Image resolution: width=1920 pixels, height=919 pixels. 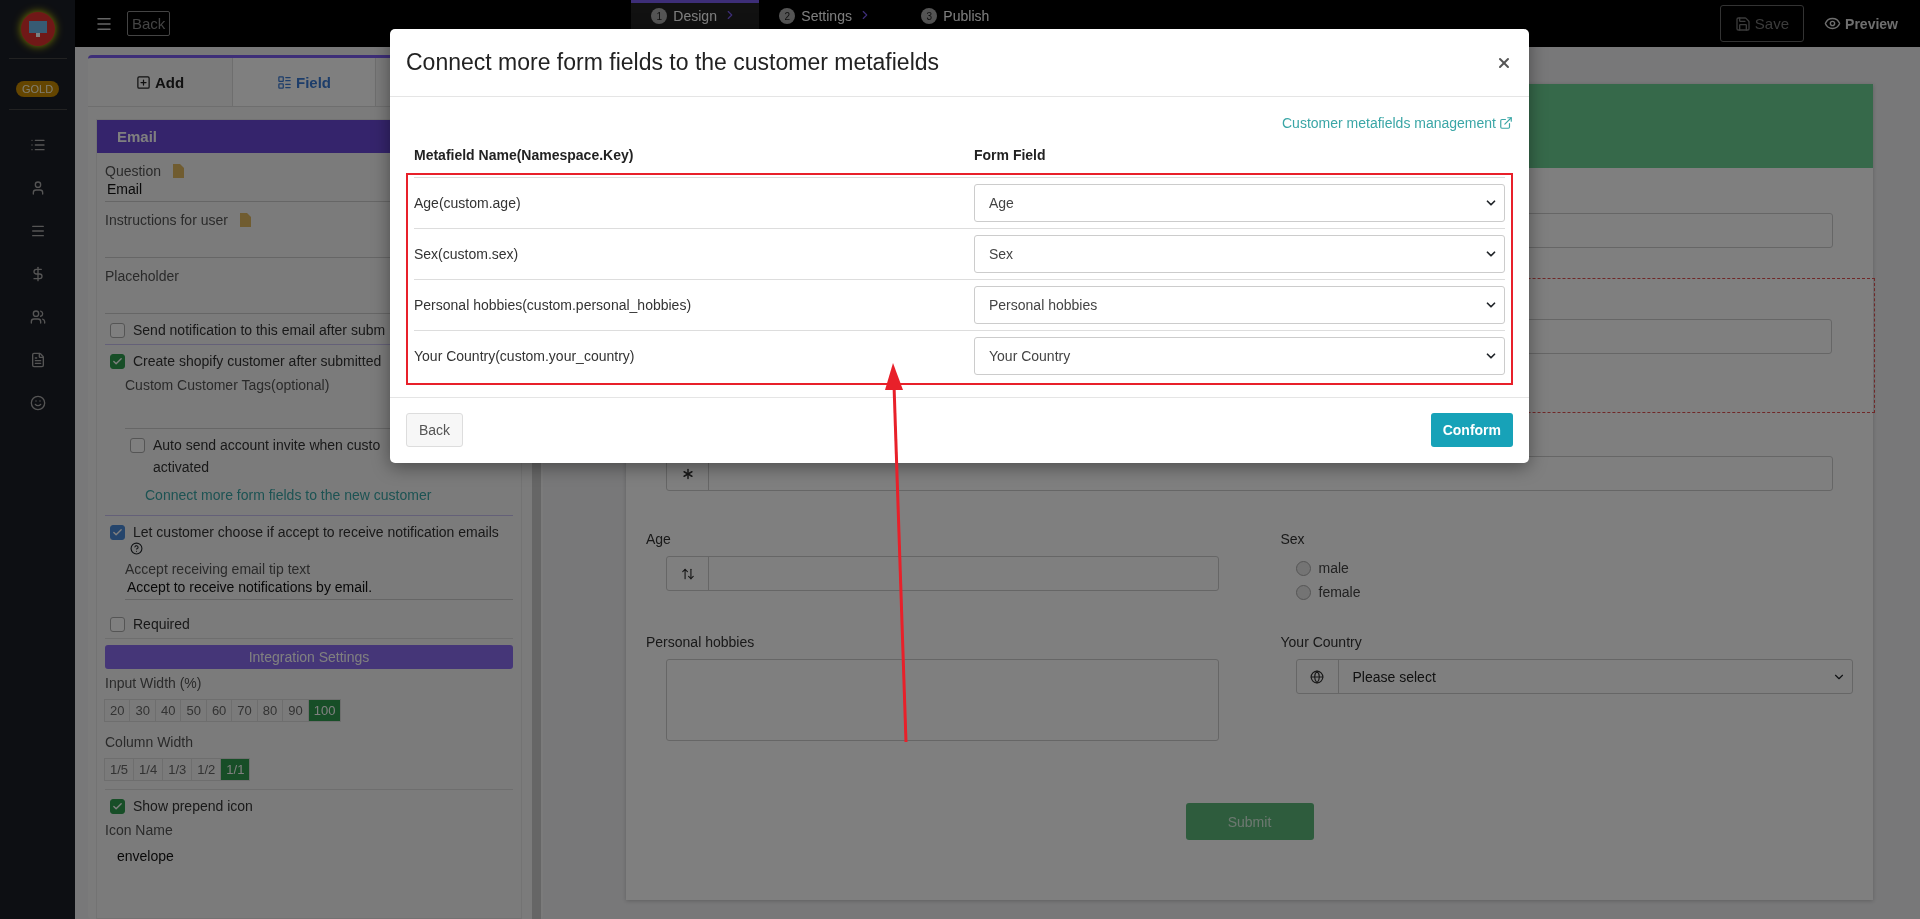 What do you see at coordinates (966, 16) in the screenshot?
I see `step-label: Publish` at bounding box center [966, 16].